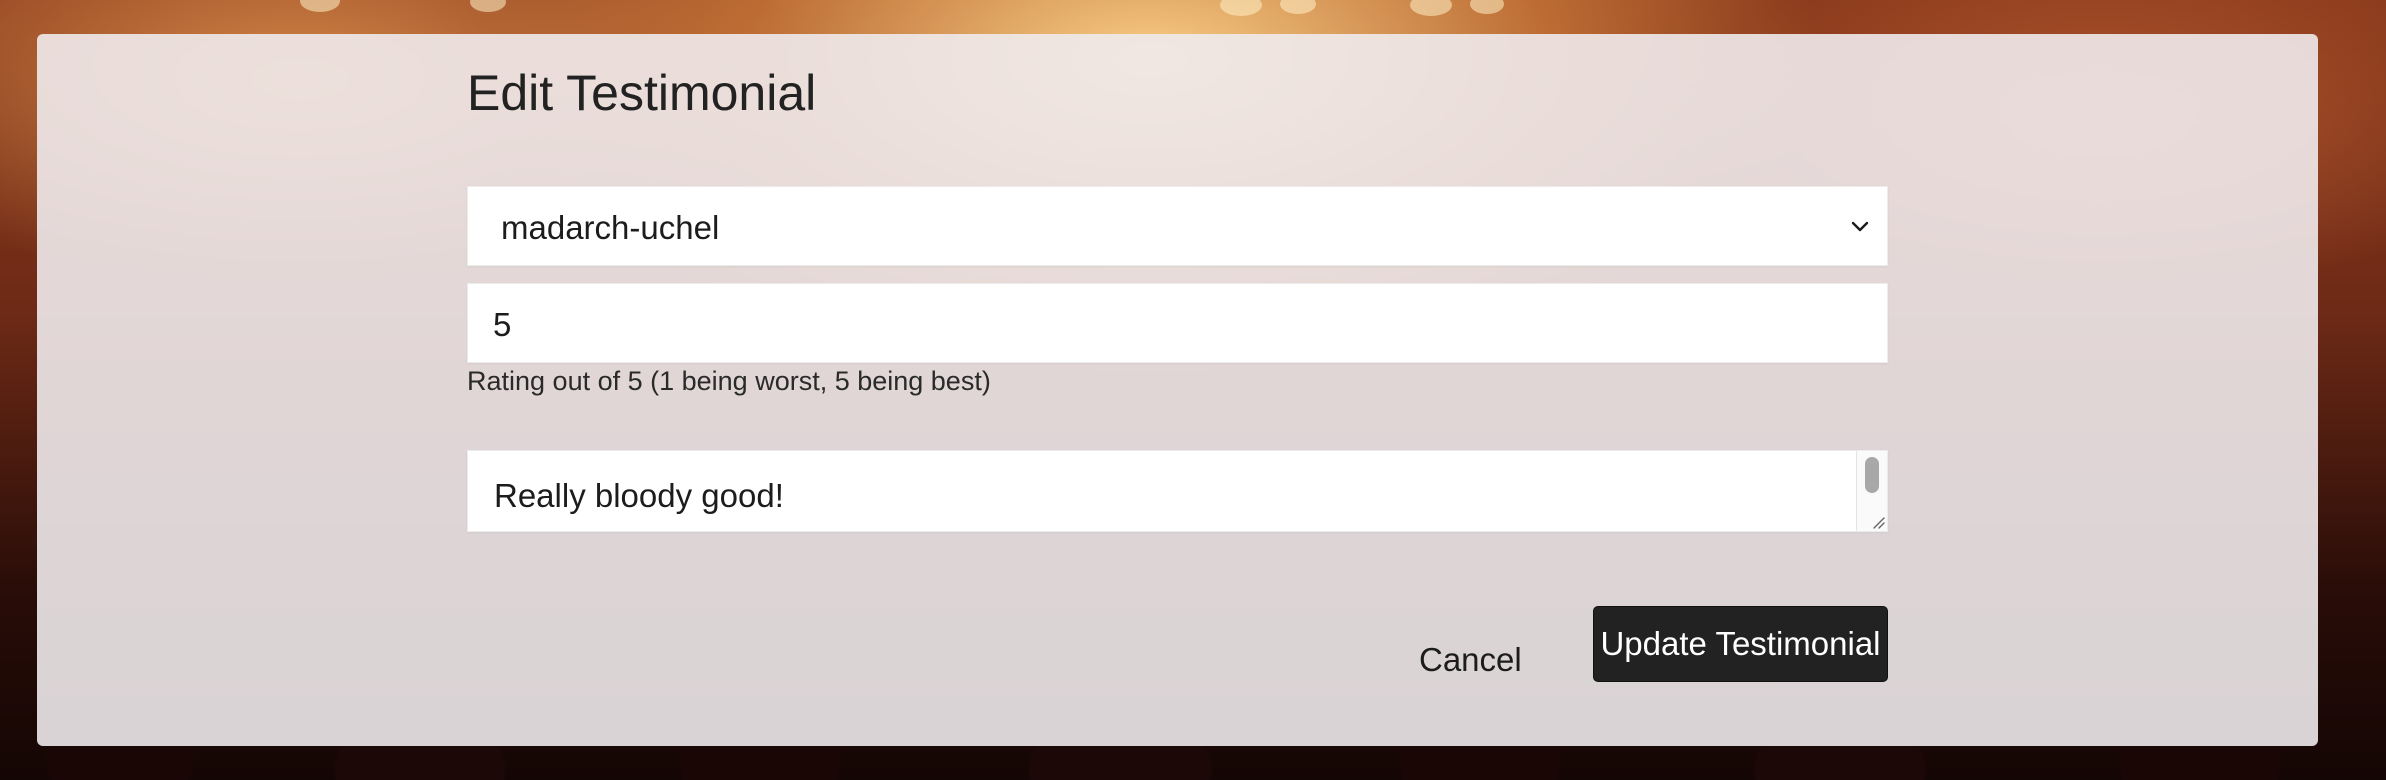 The height and width of the screenshot is (780, 2386). What do you see at coordinates (1177, 491) in the screenshot?
I see `testimonial-textarea: Really bloody good!` at bounding box center [1177, 491].